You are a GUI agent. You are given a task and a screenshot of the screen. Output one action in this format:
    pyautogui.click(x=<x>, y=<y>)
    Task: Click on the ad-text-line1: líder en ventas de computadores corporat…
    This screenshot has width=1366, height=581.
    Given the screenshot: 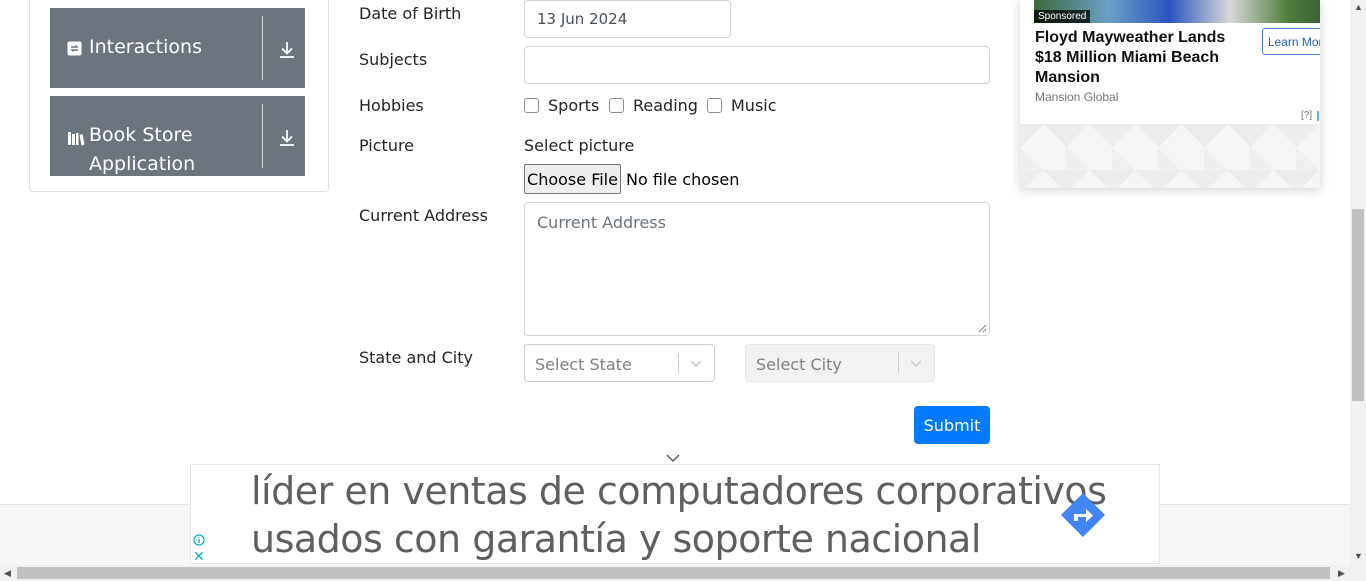 What is the action you would take?
    pyautogui.click(x=679, y=491)
    